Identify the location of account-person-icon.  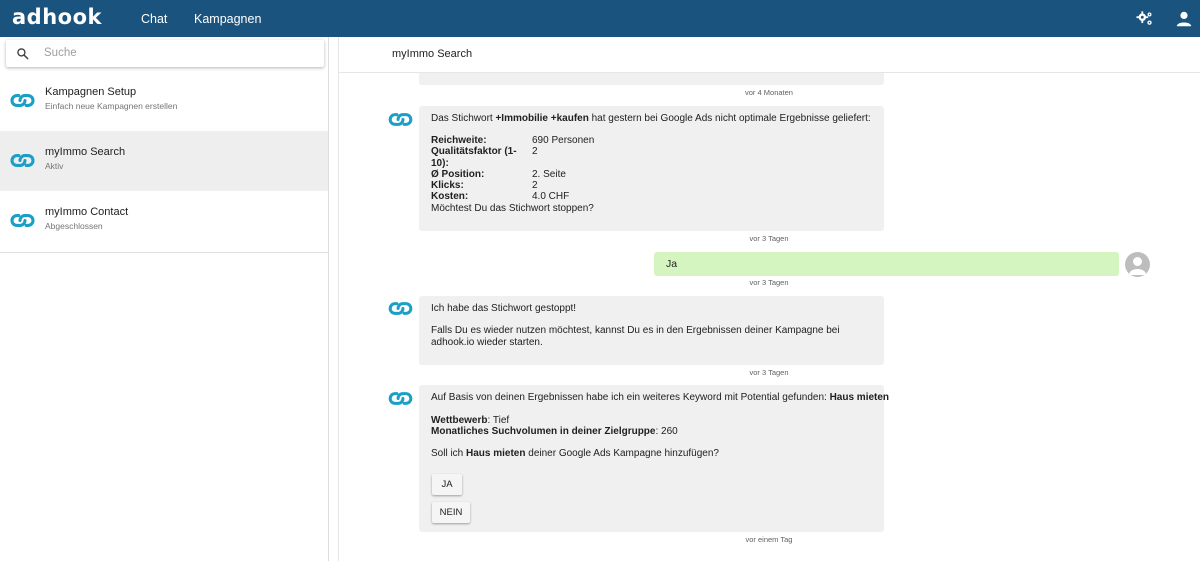
(1184, 19).